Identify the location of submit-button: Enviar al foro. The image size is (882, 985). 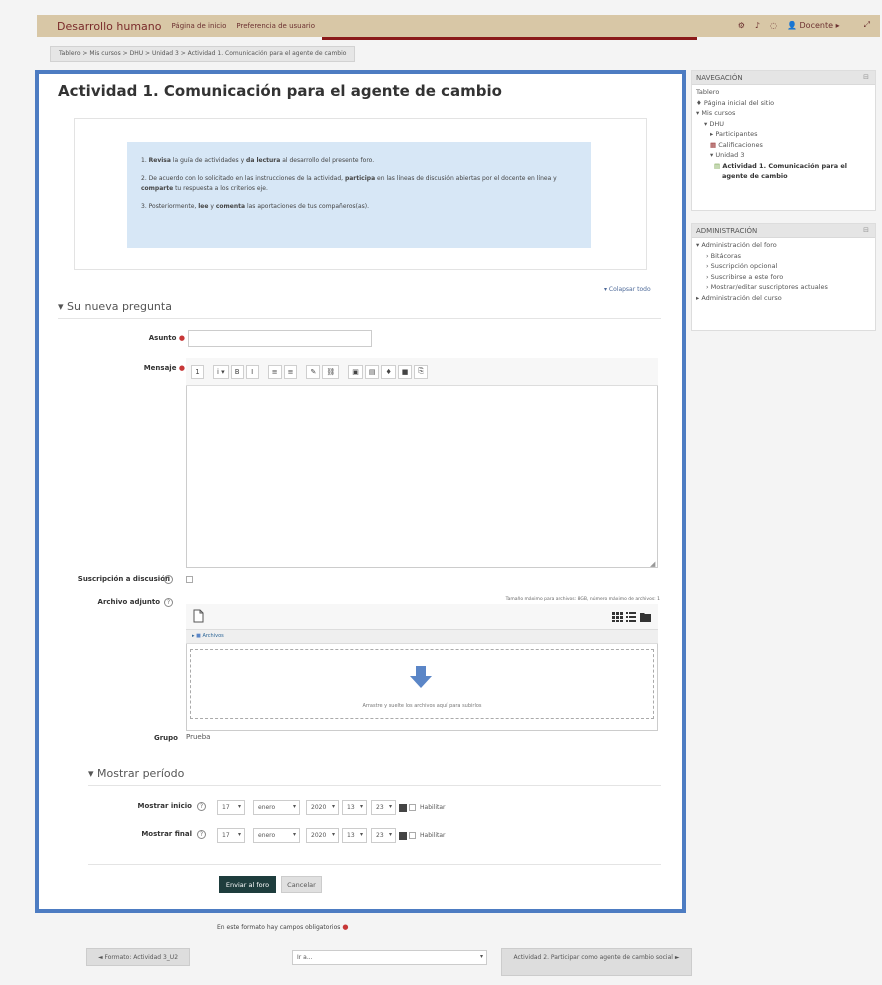
(247, 884).